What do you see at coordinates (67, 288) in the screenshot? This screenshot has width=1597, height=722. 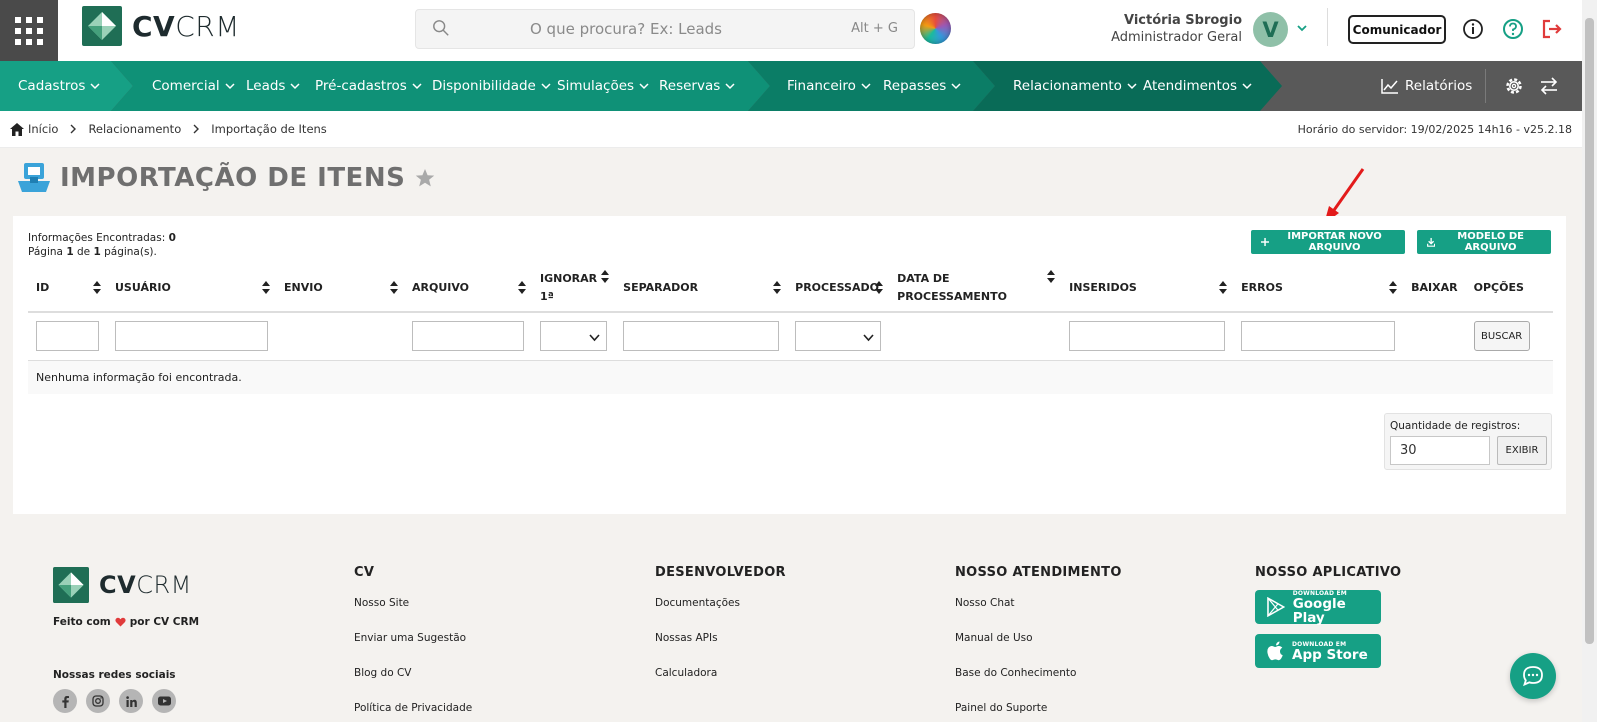 I see `col-id: ID` at bounding box center [67, 288].